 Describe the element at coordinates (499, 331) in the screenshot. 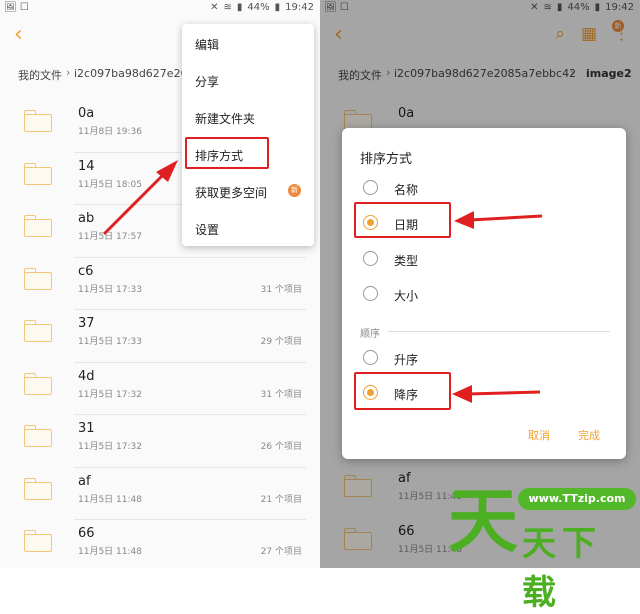

I see `section-divider` at that location.